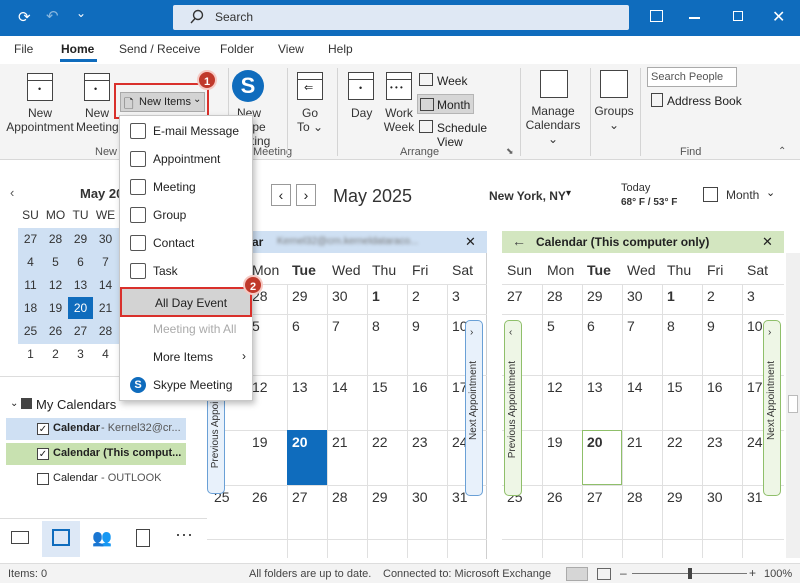 This screenshot has width=800, height=583. What do you see at coordinates (711, 326) in the screenshot?
I see `date-cell: 9` at bounding box center [711, 326].